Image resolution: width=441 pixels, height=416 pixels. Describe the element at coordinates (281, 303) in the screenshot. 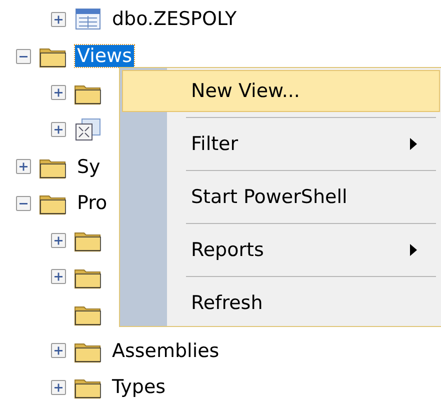

I see `menu-item: Refresh` at that location.